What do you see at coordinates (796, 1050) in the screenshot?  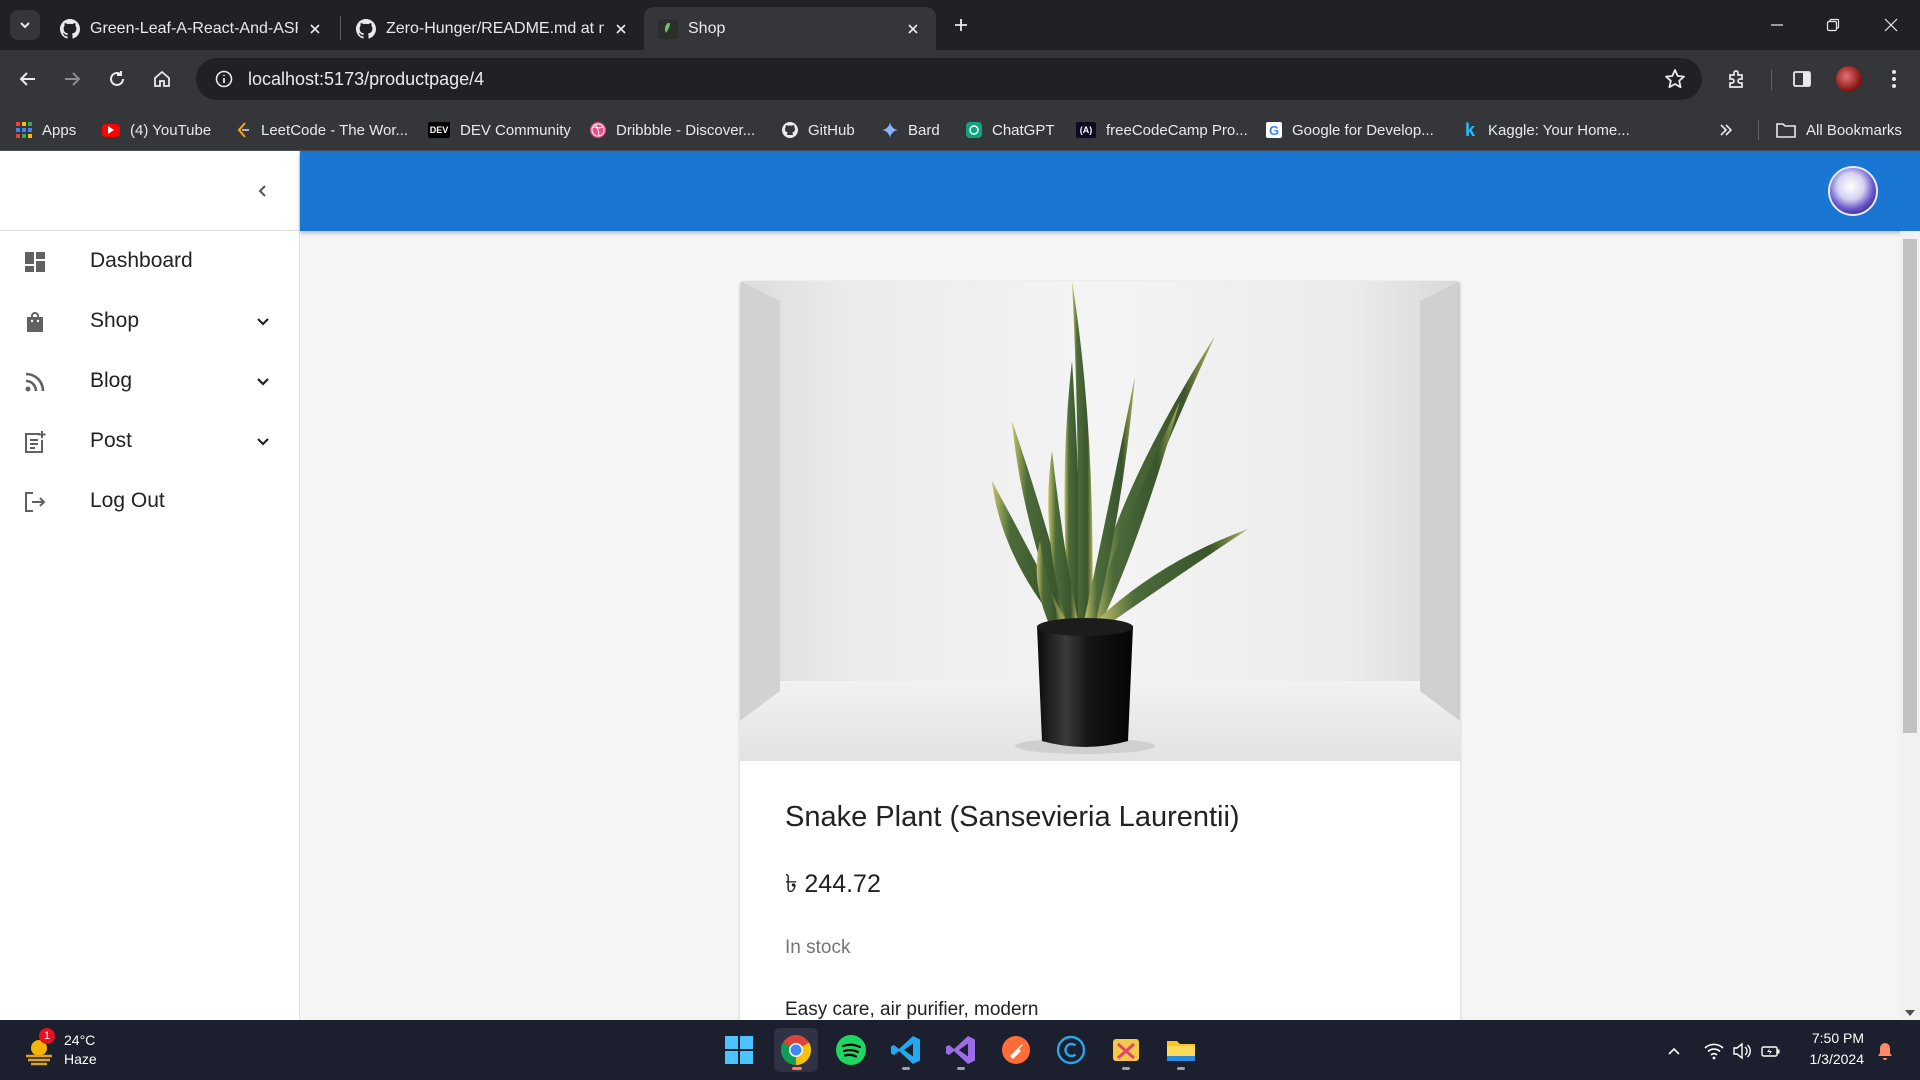 I see `taskbar-chrome` at bounding box center [796, 1050].